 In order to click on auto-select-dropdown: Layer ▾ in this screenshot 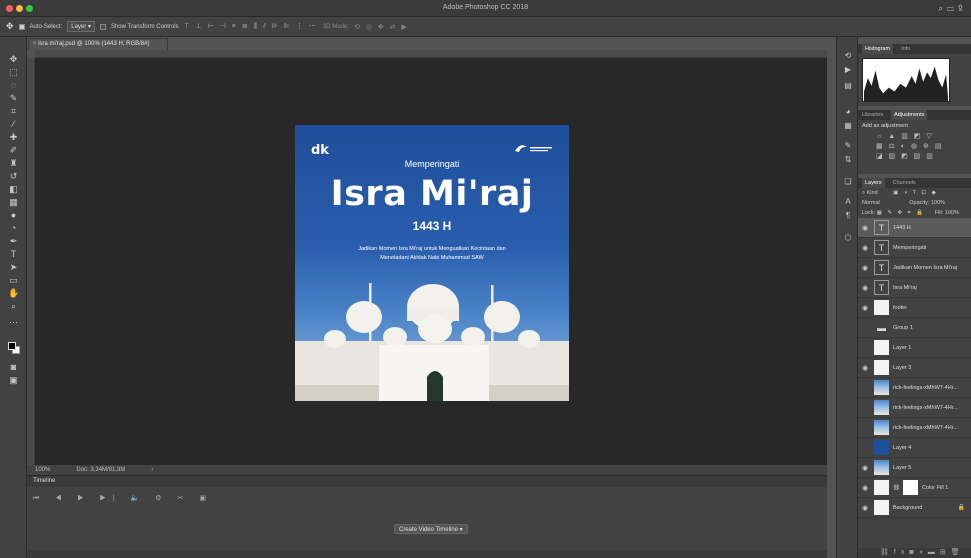, I will do `click(81, 26)`.